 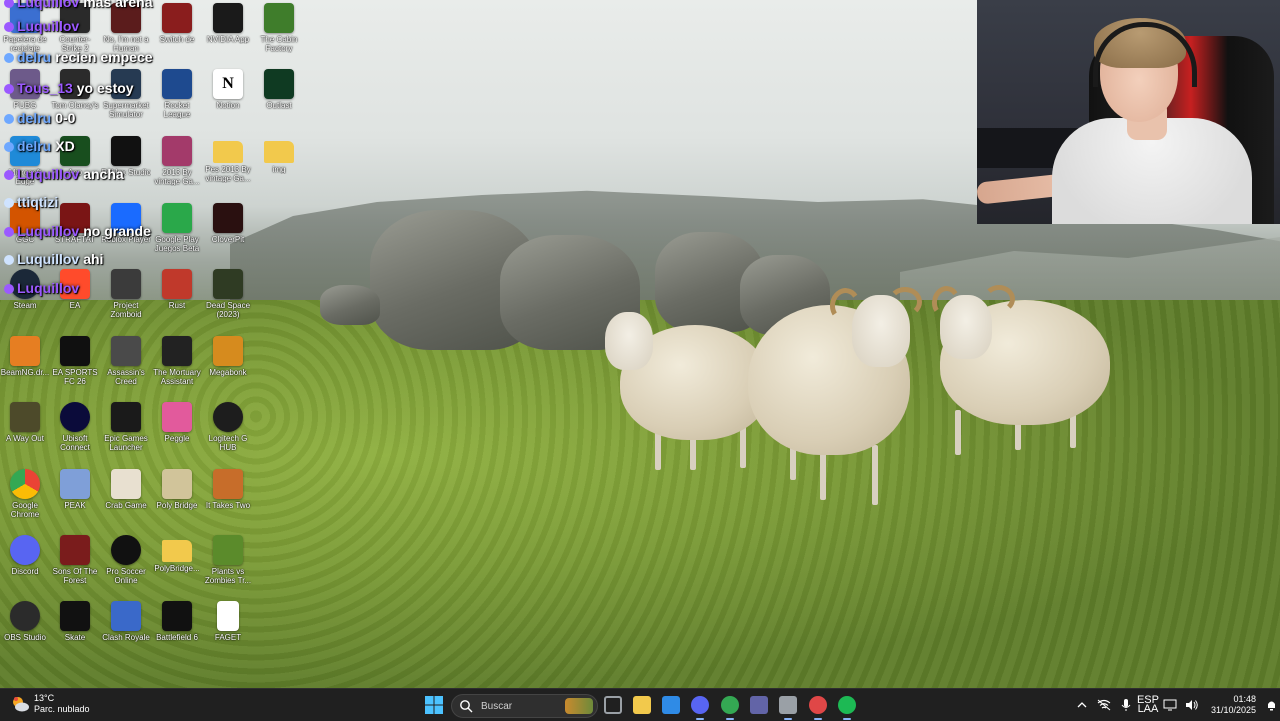 I want to click on taskbar-app-file-explorer, so click(x=642, y=705).